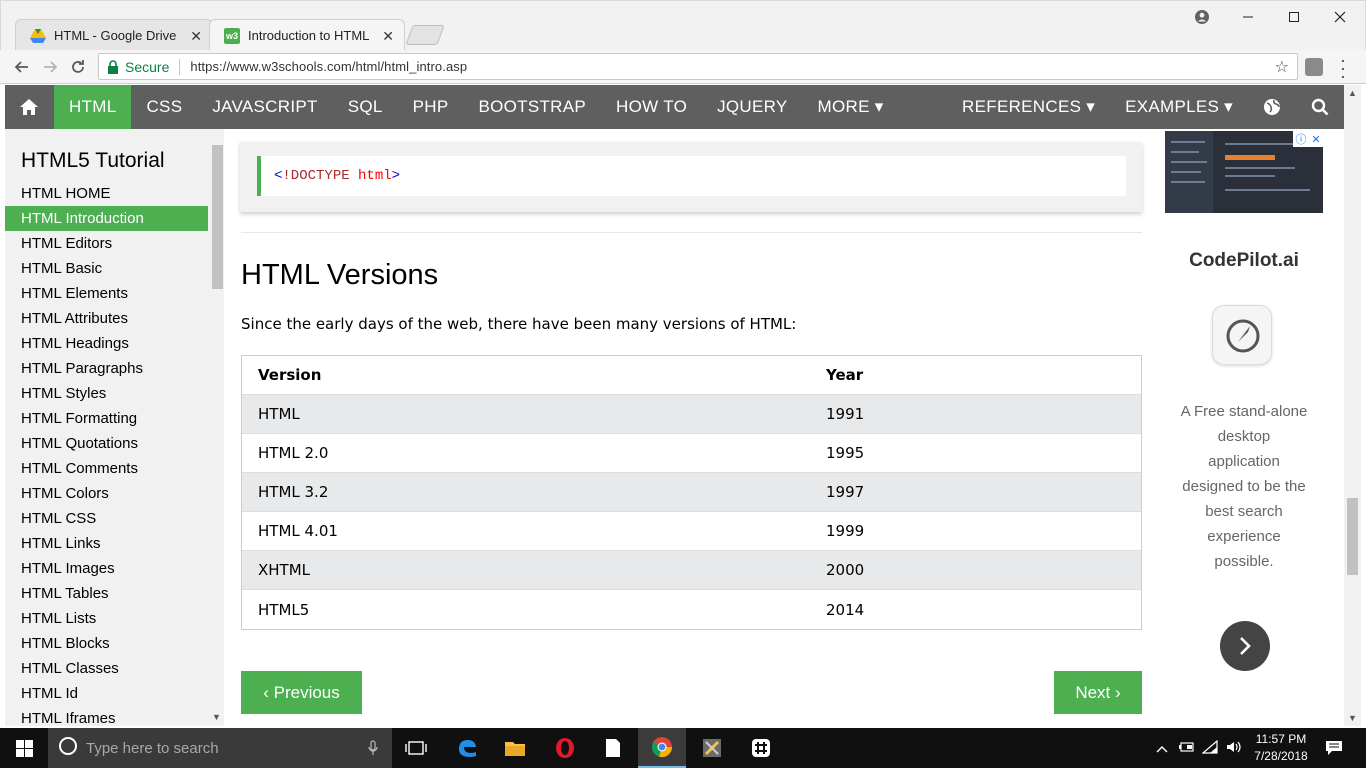  What do you see at coordinates (106, 418) in the screenshot?
I see `sidebar-link: HTML Formatting` at bounding box center [106, 418].